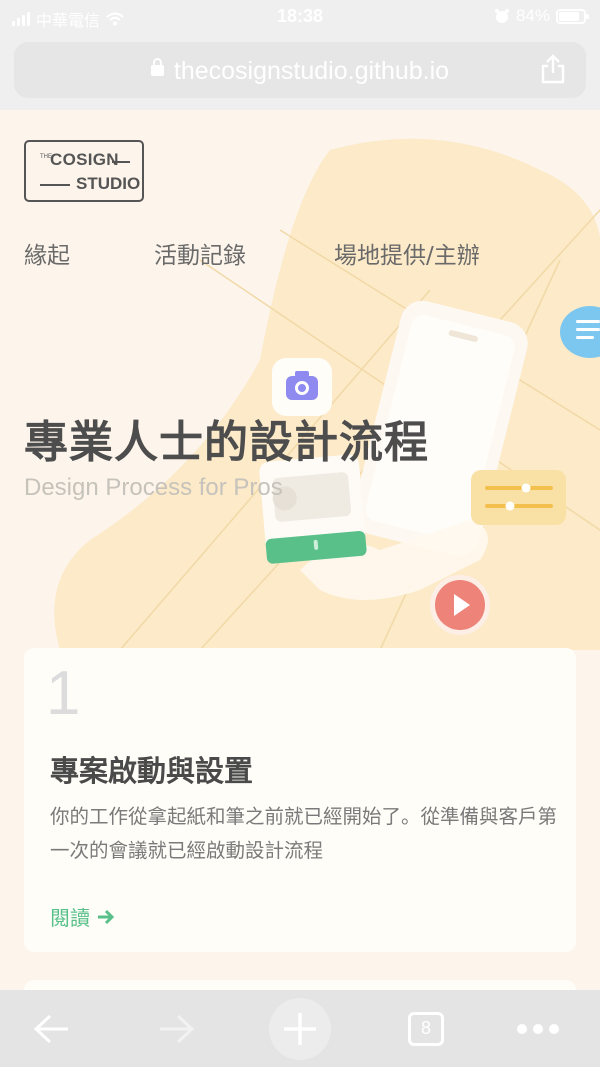 Image resolution: width=600 pixels, height=1067 pixels. What do you see at coordinates (300, 17) in the screenshot?
I see `status-bar: 中華電信 18:38 84%` at bounding box center [300, 17].